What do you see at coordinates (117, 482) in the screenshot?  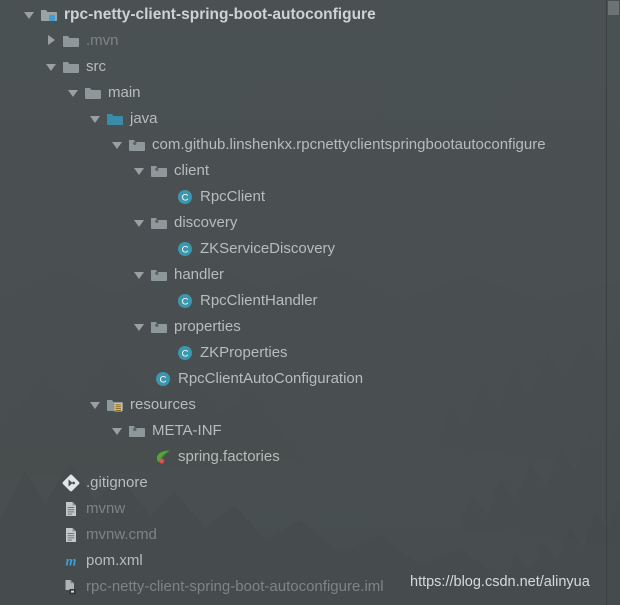 I see `tree-row-label: .gitignore` at bounding box center [117, 482].